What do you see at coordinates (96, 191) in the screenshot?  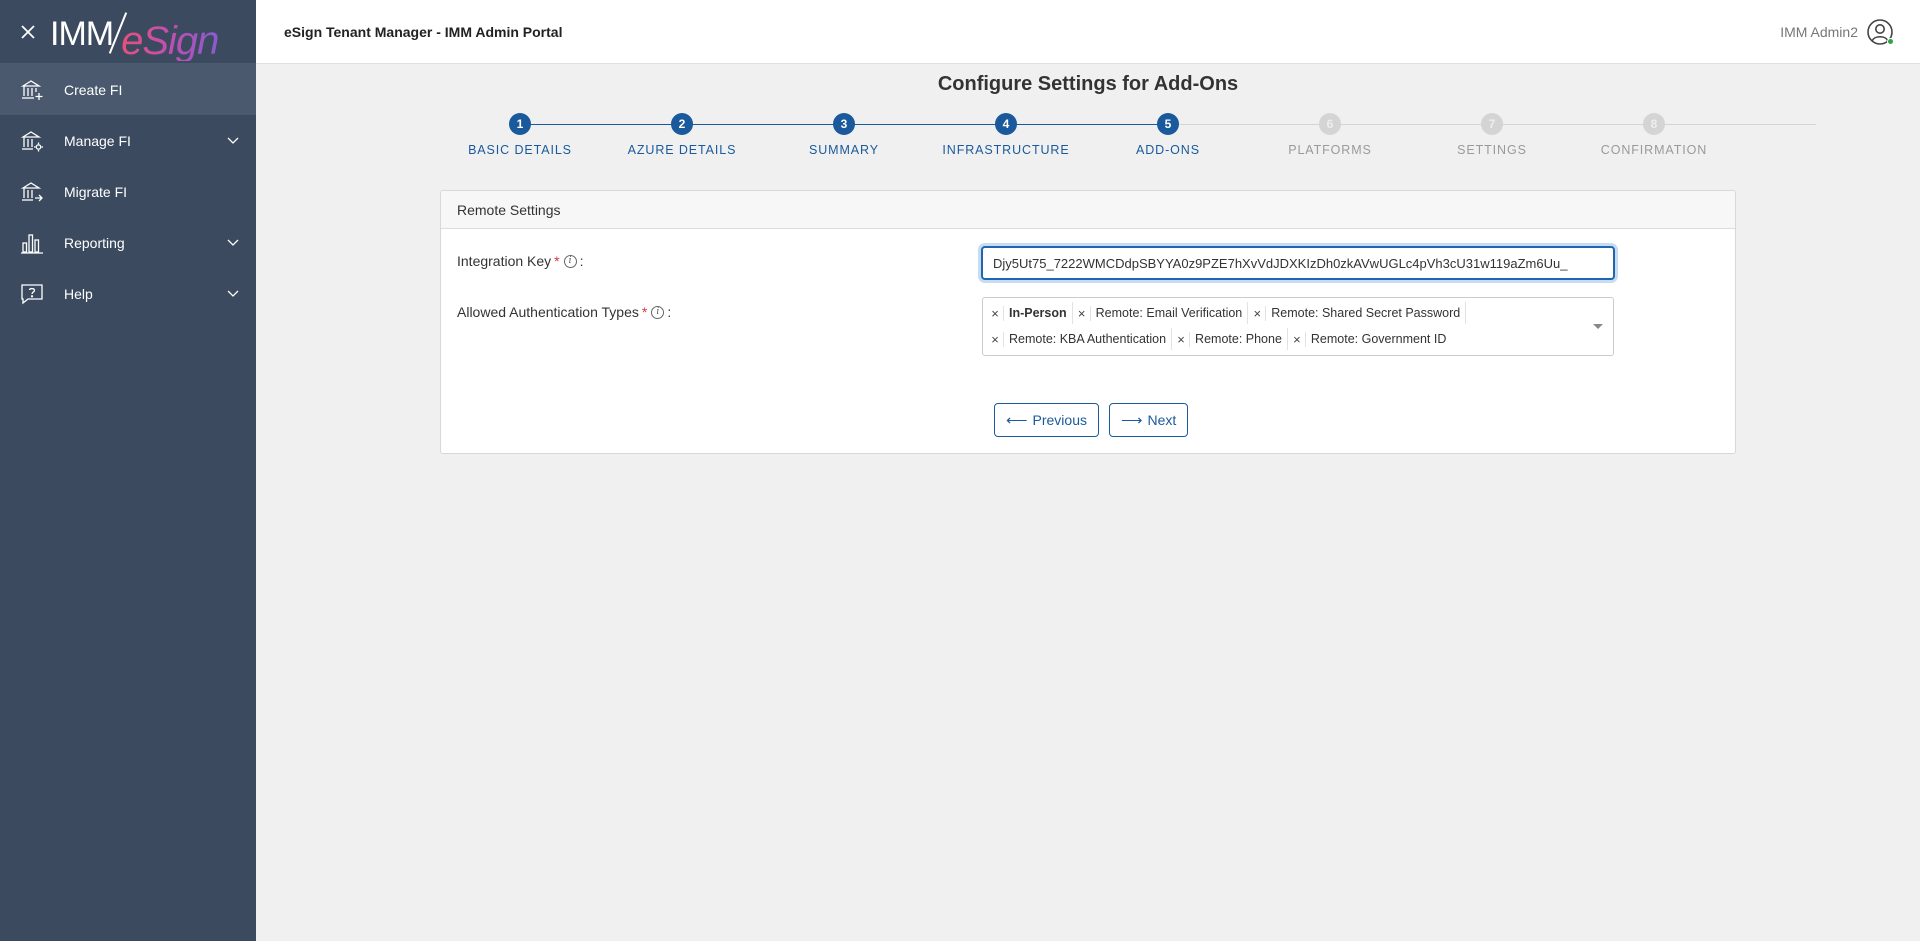 I see `sidebar-item-label: Migrate FI` at bounding box center [96, 191].